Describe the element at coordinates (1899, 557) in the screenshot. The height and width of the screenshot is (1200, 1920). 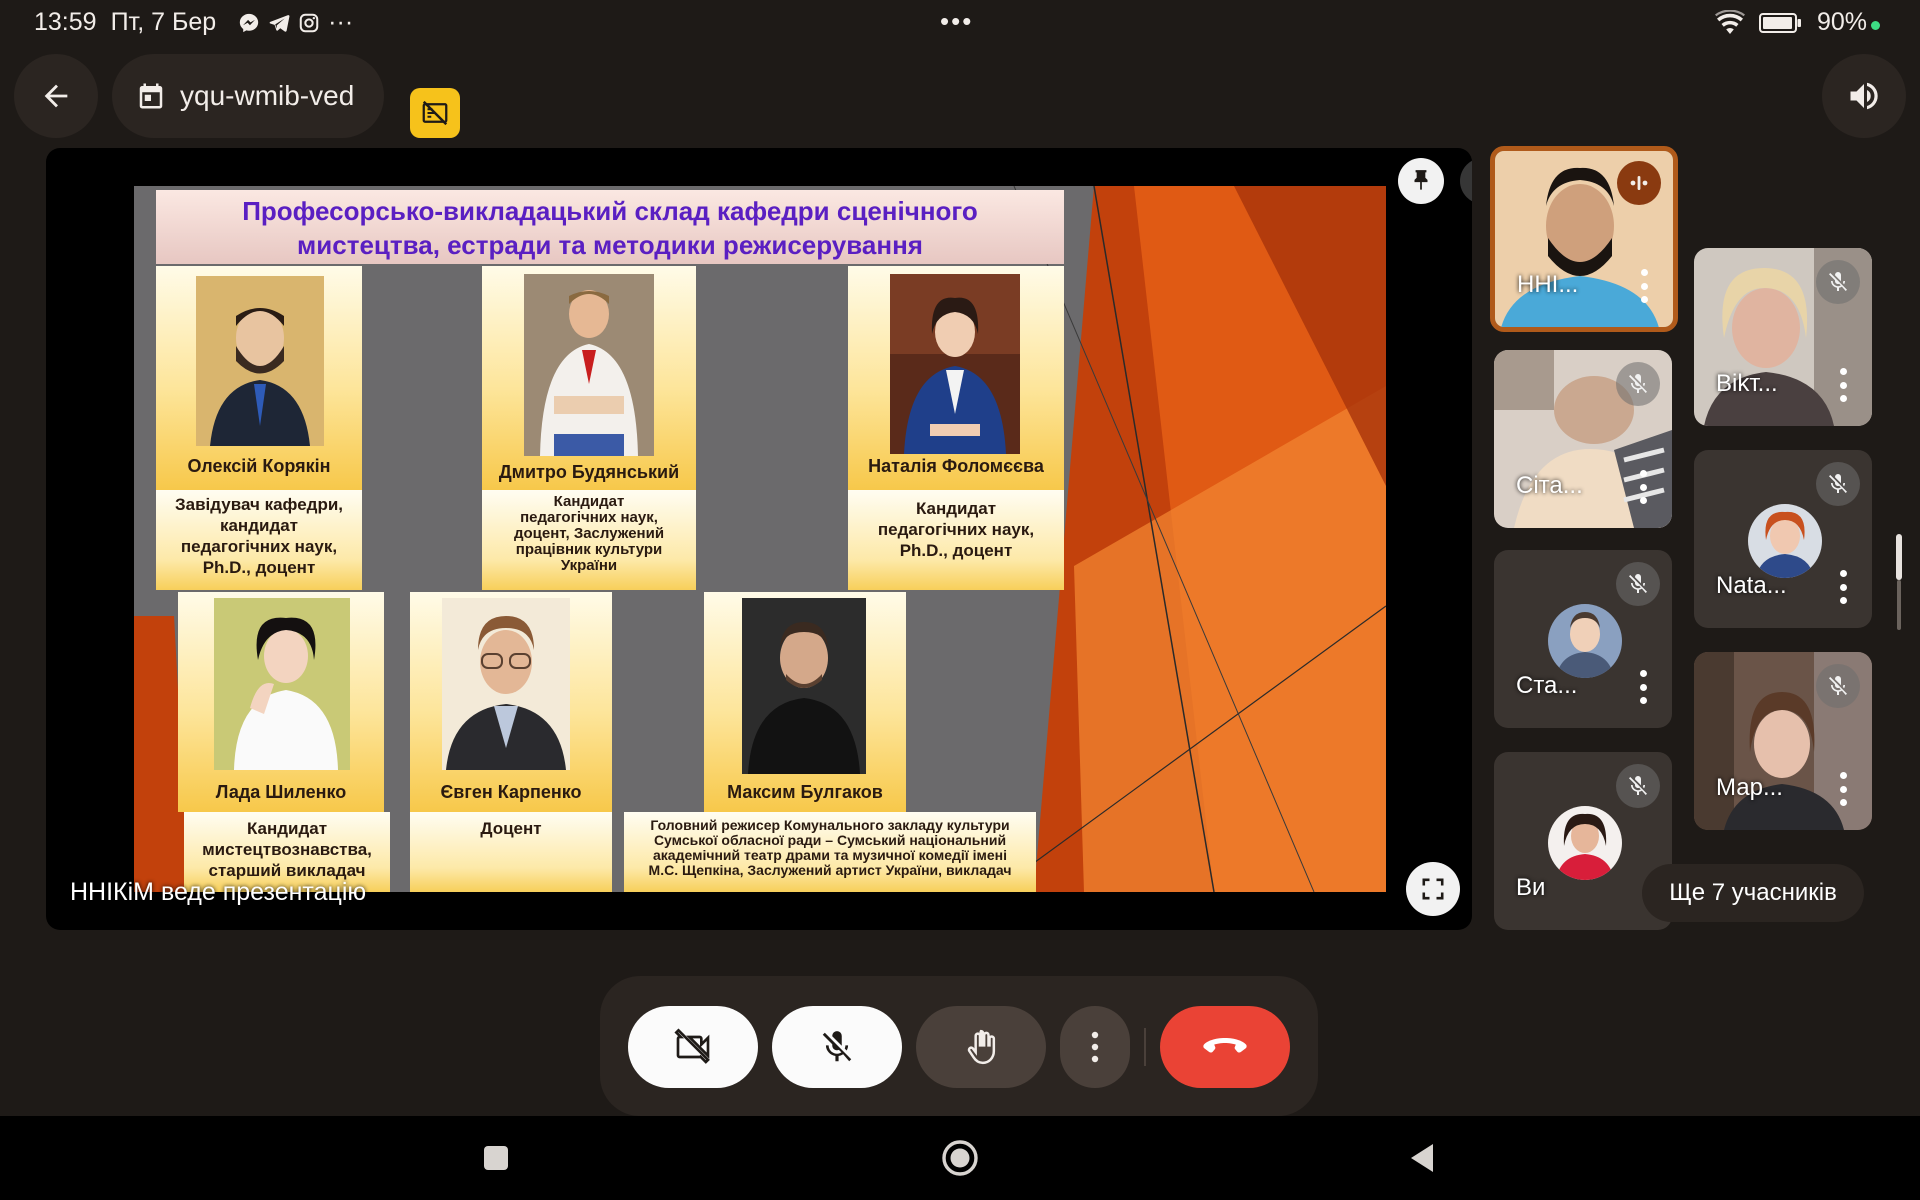
I see `participants-scrollbar-thumb` at that location.